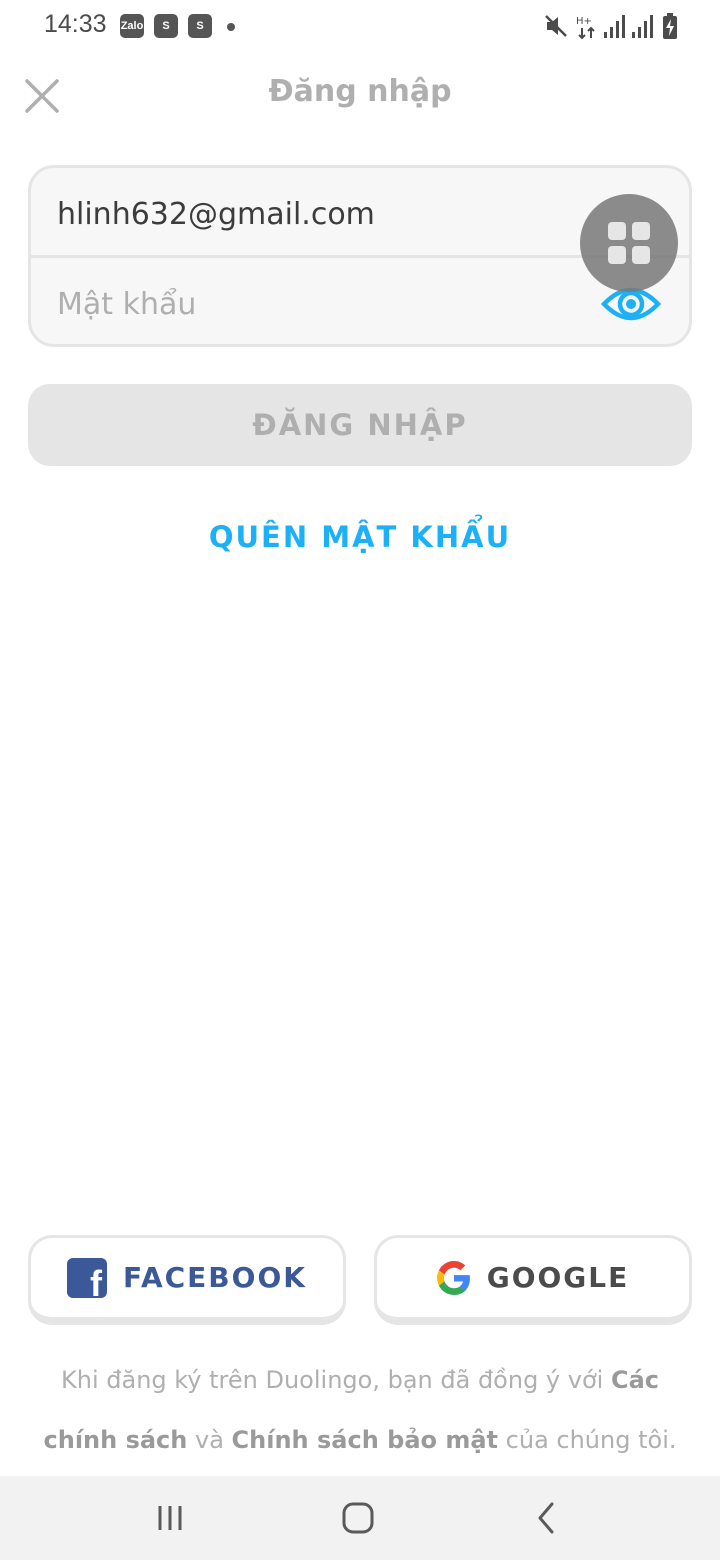 This screenshot has width=720, height=1560. I want to click on svg-text: H+, so click(584, 21).